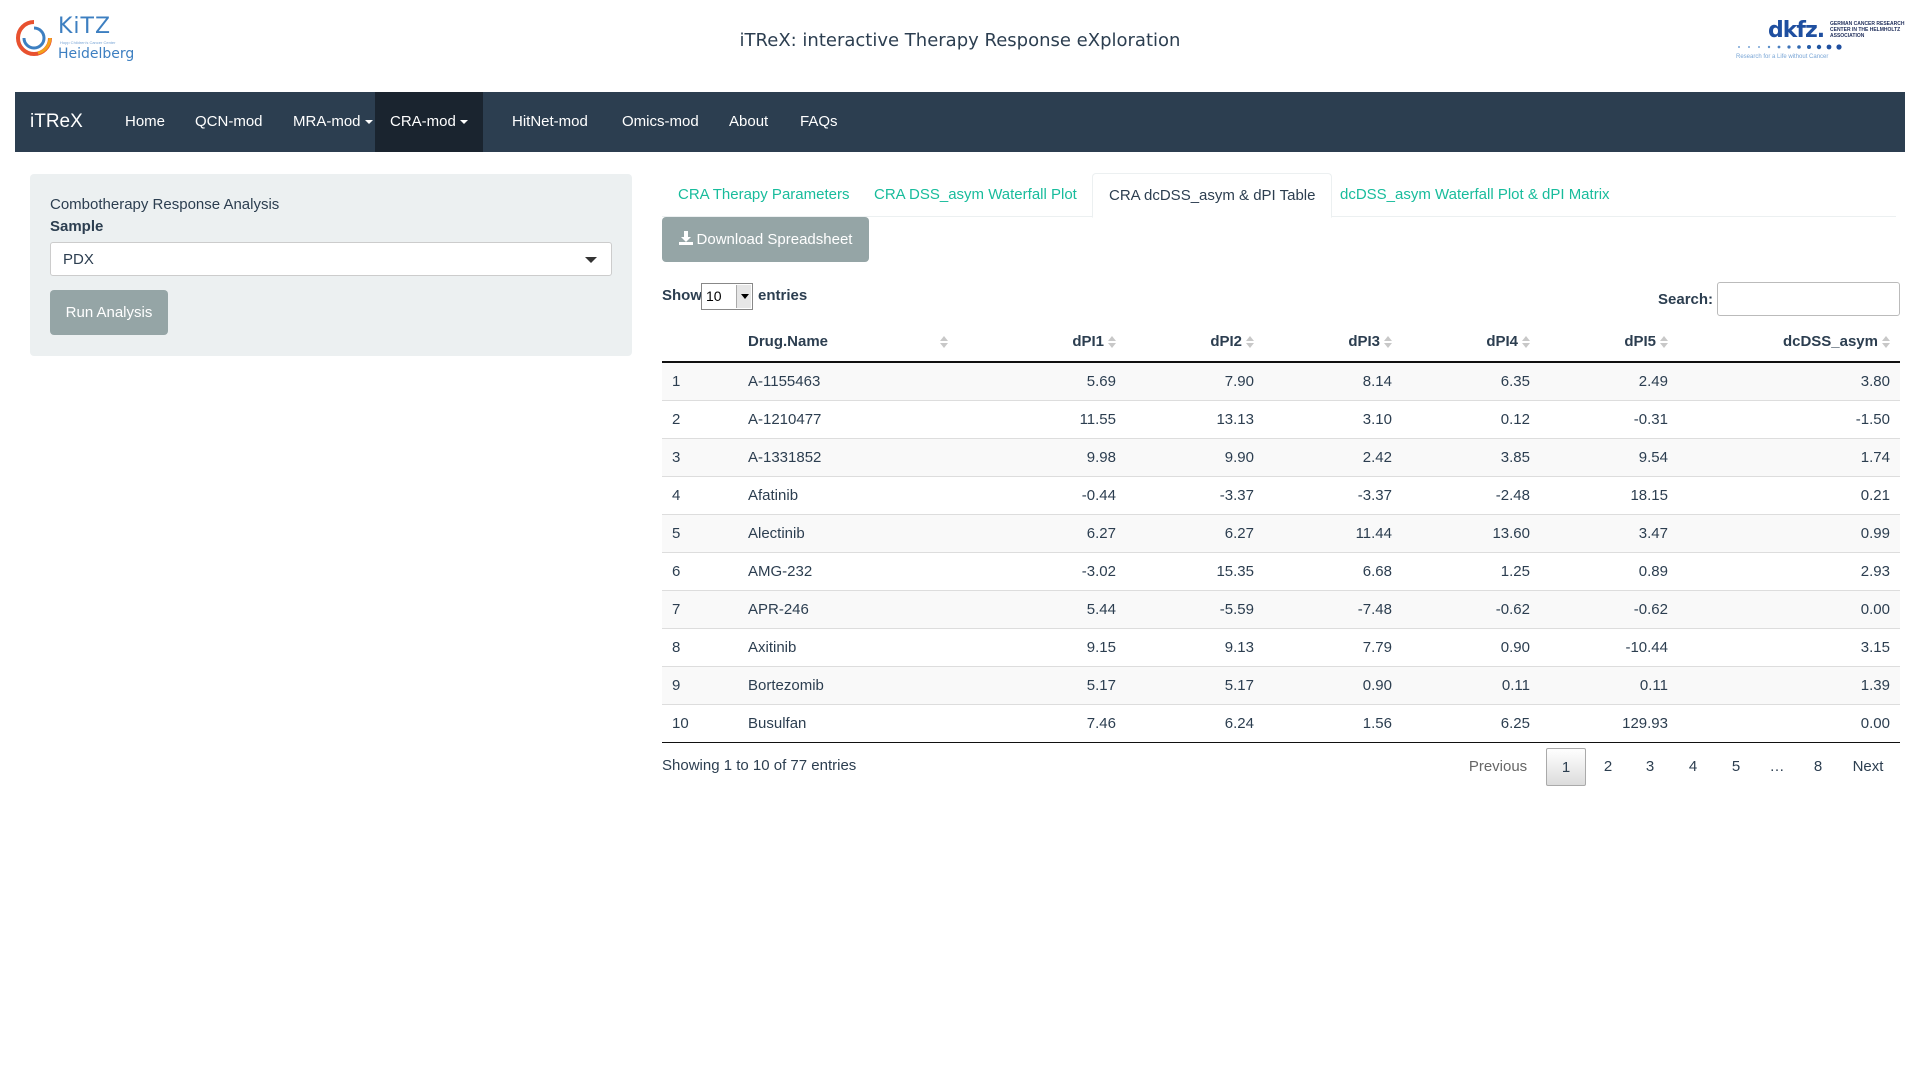  Describe the element at coordinates (1195, 684) in the screenshot. I see `dpi2-cell: 5.17` at that location.